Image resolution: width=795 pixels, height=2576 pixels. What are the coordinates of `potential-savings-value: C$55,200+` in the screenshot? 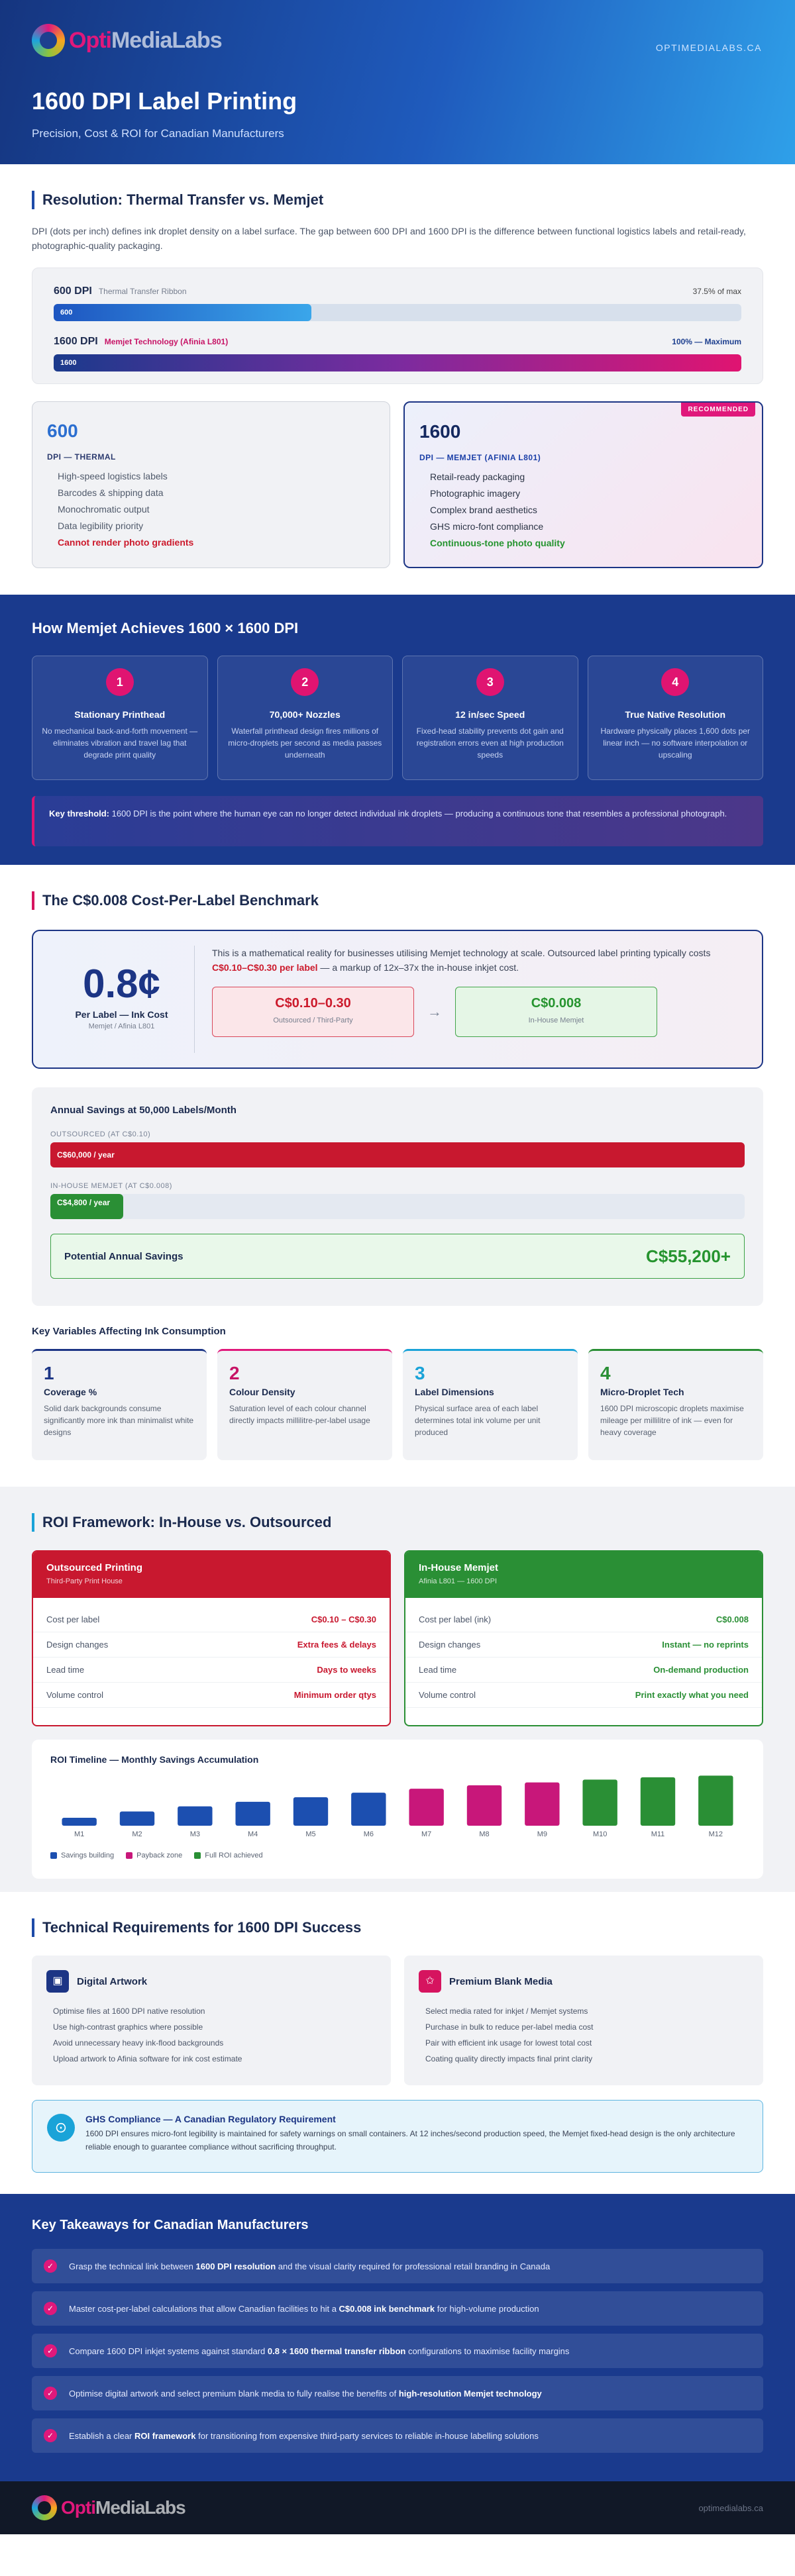 It's located at (688, 1256).